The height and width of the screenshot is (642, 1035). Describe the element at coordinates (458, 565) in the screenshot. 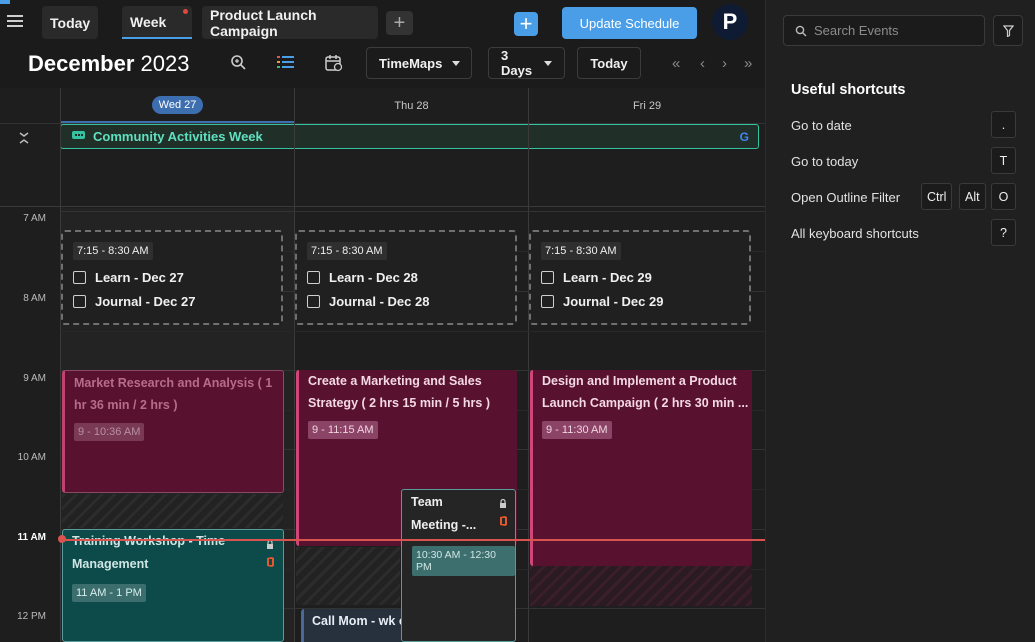

I see `event-team-meeting: Team Meeting -... 10:30 AM - 12:30 PM` at that location.